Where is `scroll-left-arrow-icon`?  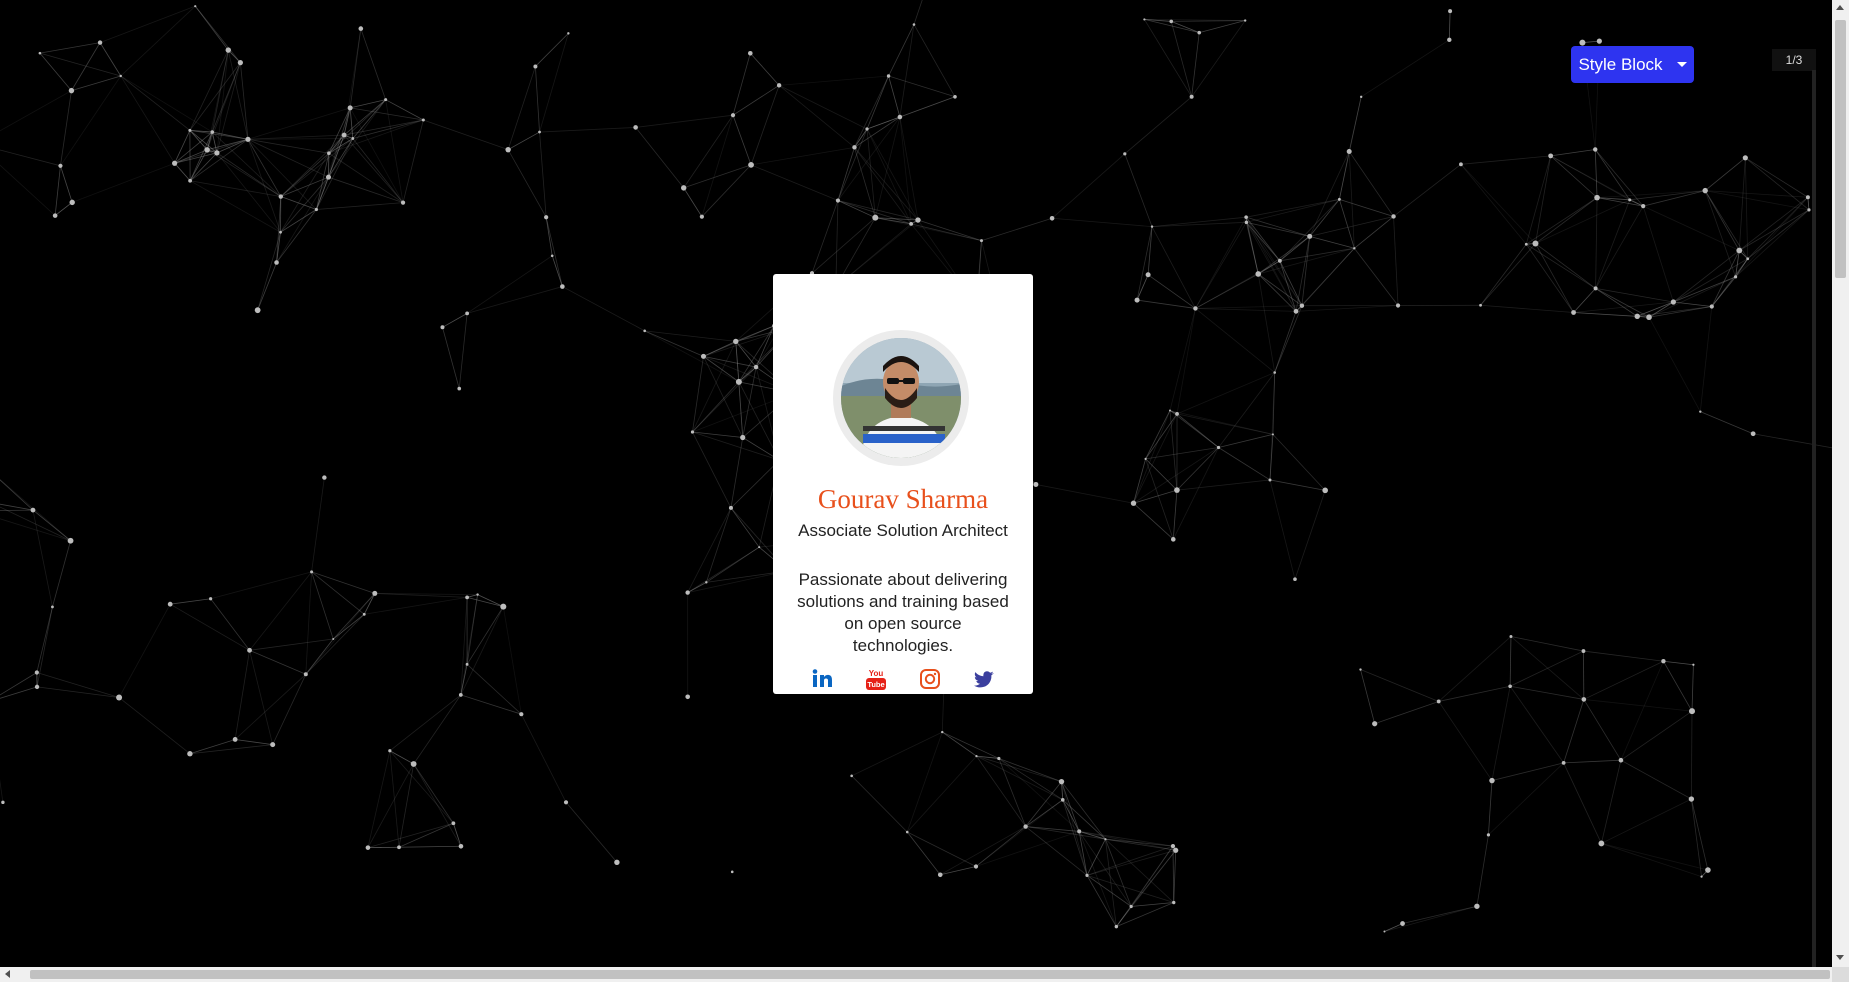
scroll-left-arrow-icon is located at coordinates (7, 974).